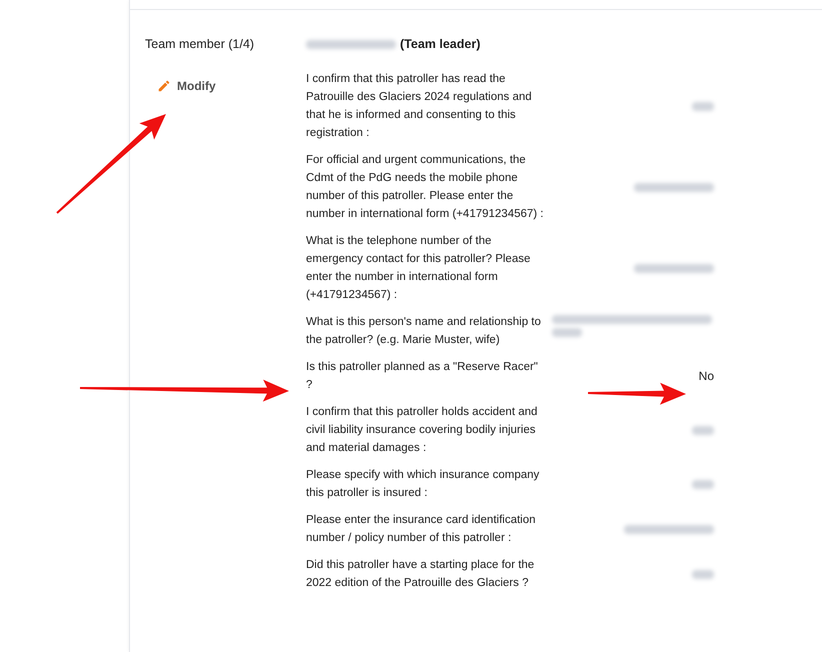 This screenshot has width=822, height=652. Describe the element at coordinates (186, 86) in the screenshot. I see `modify-button: Modify` at that location.